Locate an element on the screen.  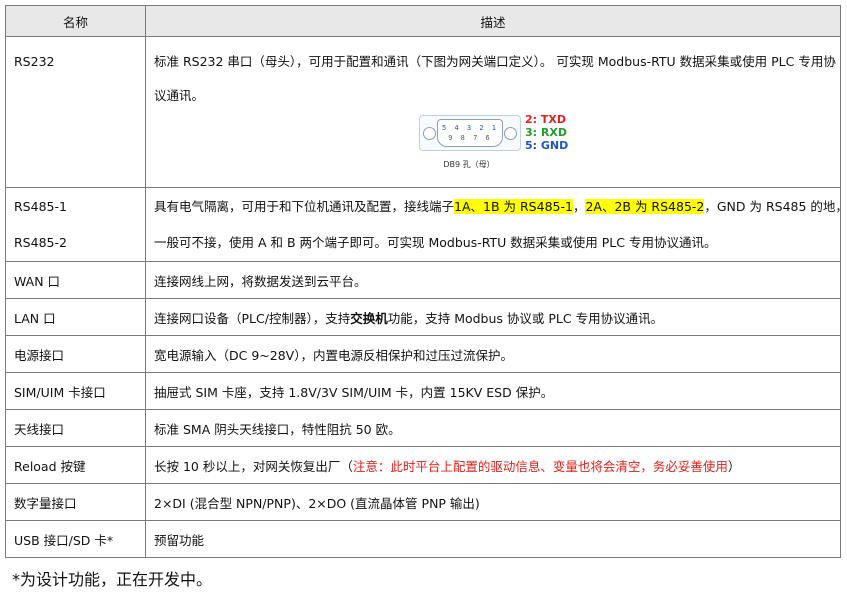
pin-label-rxd: 3: RXD is located at coordinates (546, 132).